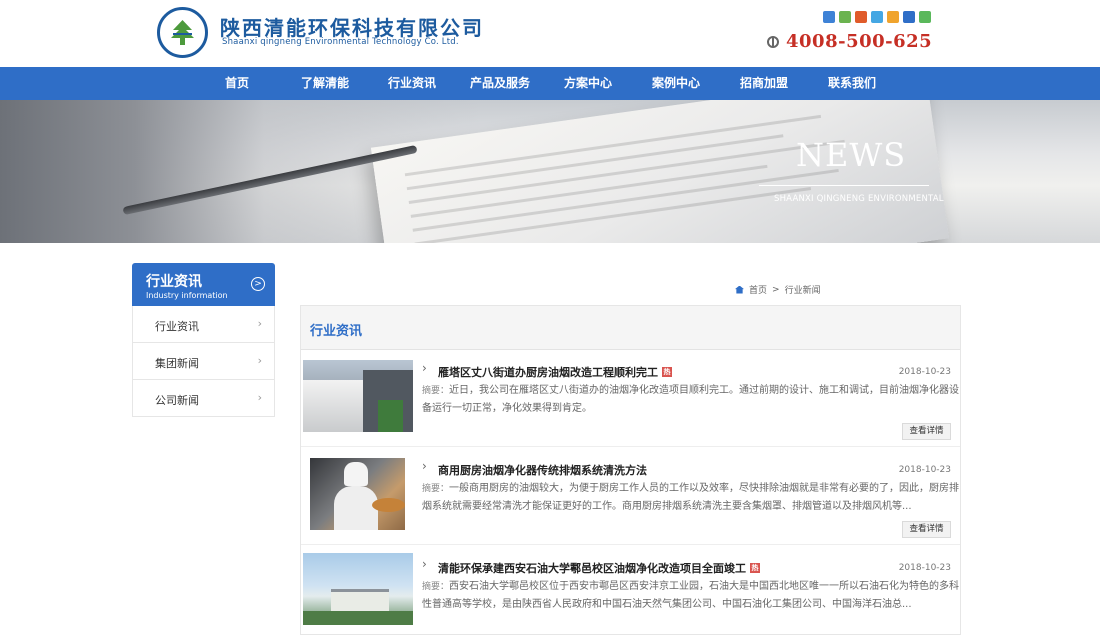  Describe the element at coordinates (588, 83) in the screenshot. I see `nav-item-solutions: 方案中心` at that location.